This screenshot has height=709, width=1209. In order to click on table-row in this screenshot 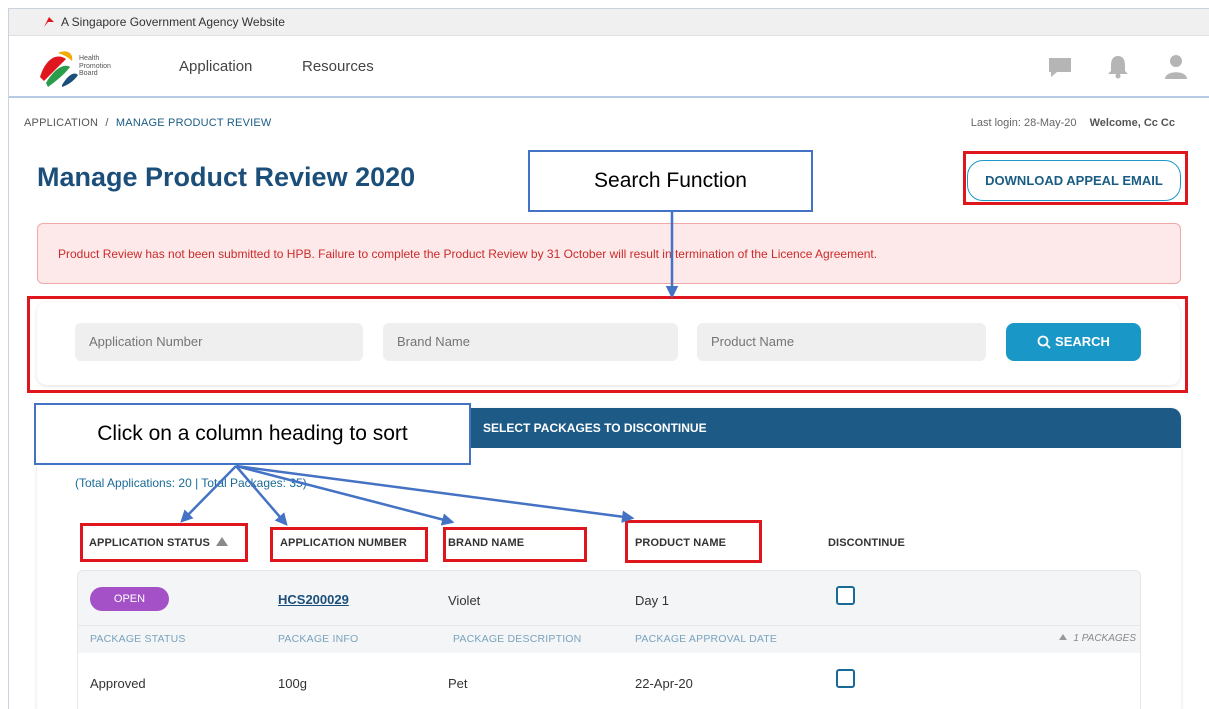, I will do `click(609, 598)`.